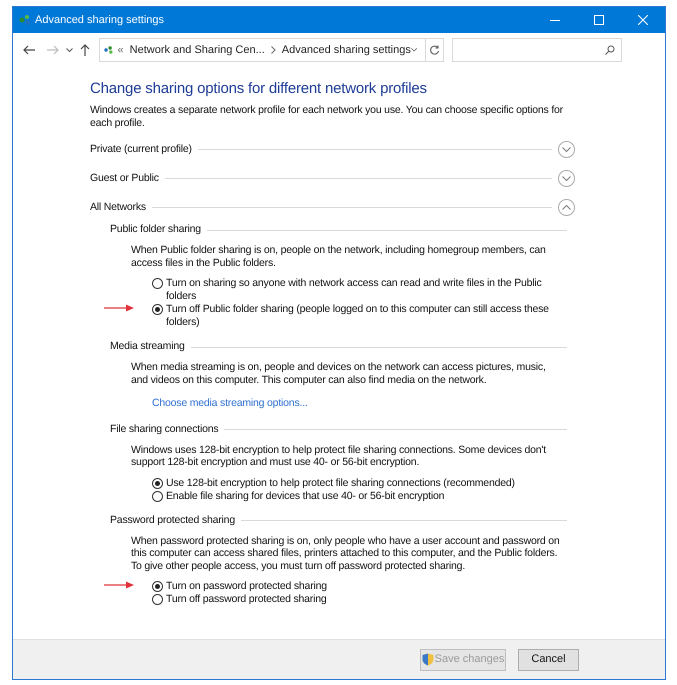 Image resolution: width=677 pixels, height=685 pixels. I want to click on cancel-button: Cancel, so click(548, 659).